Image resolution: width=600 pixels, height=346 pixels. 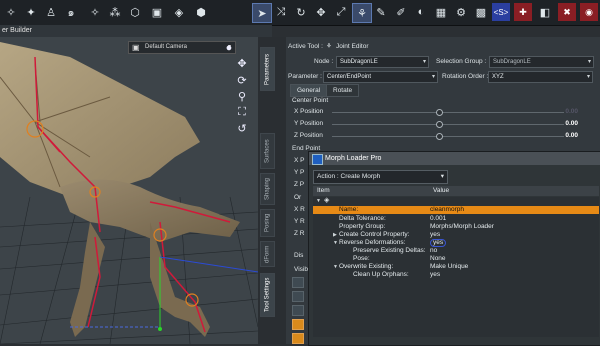 I want to click on morph-loader-icon, so click(x=317, y=159).